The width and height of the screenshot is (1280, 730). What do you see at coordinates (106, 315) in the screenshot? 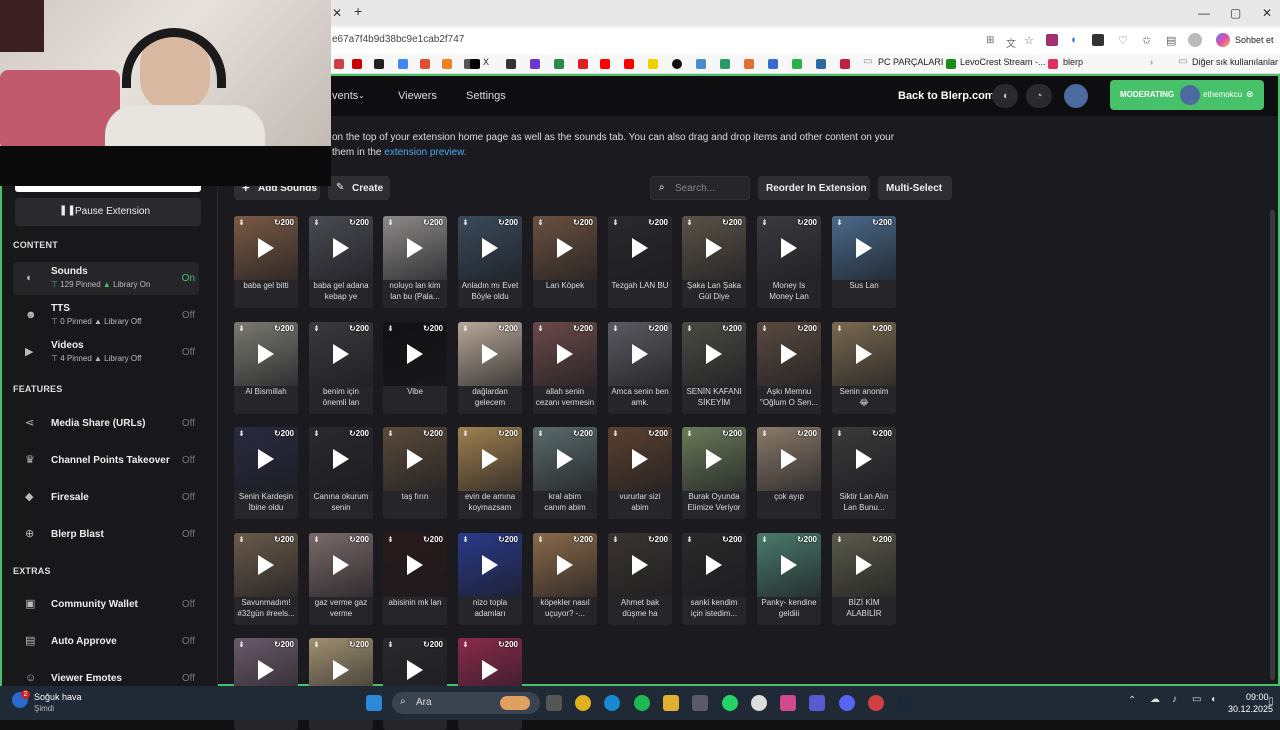
I see `sidebar-item-tts: ☻ TTS ⊤ 0 Pinned ▲ Library Off Off` at bounding box center [106, 315].